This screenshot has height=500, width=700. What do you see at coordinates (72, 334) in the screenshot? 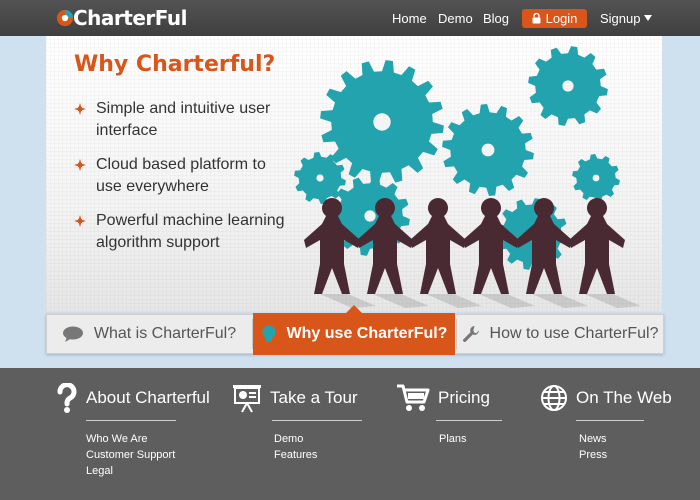
I see `speech-bubble-icon` at bounding box center [72, 334].